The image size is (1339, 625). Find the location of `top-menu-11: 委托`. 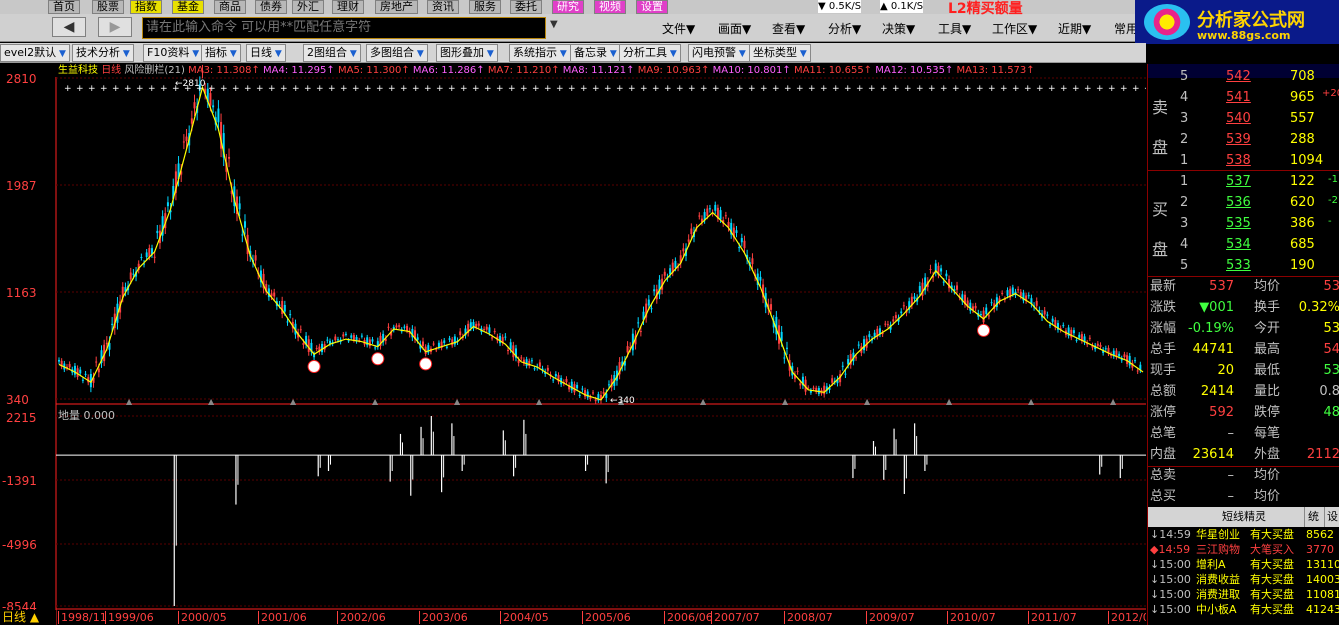

top-menu-11: 委托 is located at coordinates (526, 7).